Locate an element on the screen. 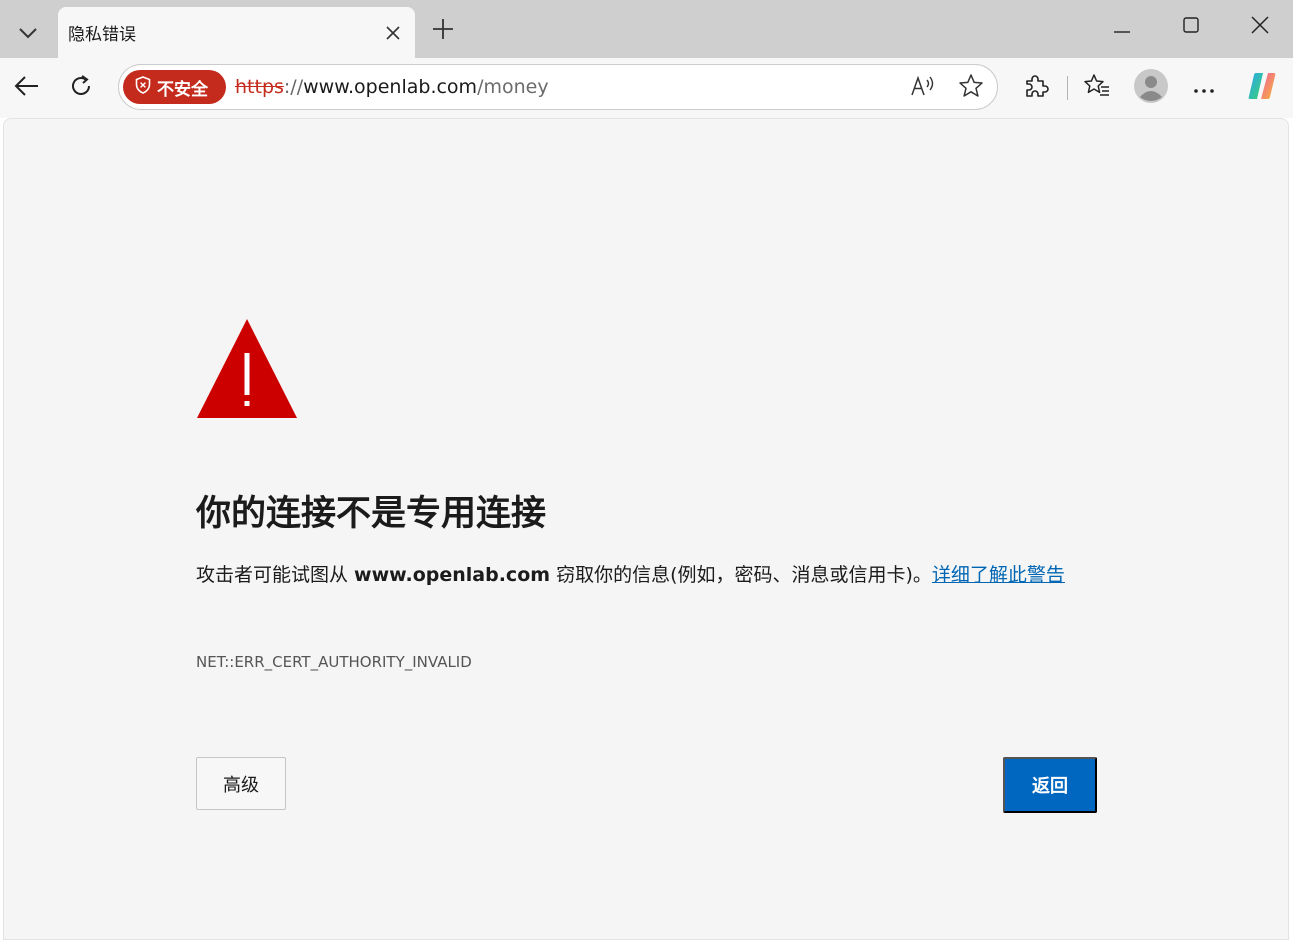  new-tab-button is located at coordinates (443, 31).